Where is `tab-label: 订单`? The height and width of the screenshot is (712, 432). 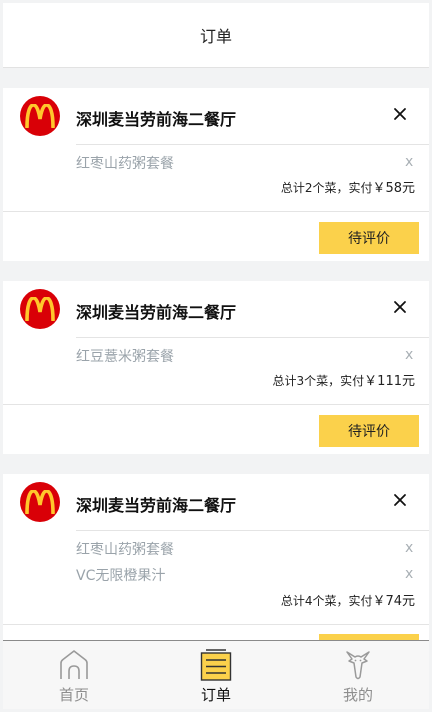
tab-label: 订单 is located at coordinates (215, 695).